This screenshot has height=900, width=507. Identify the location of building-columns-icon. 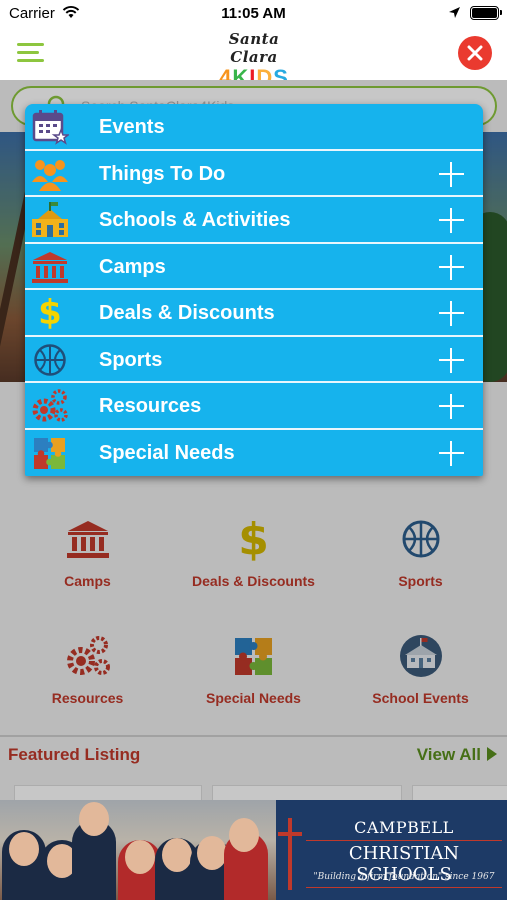
(50, 267).